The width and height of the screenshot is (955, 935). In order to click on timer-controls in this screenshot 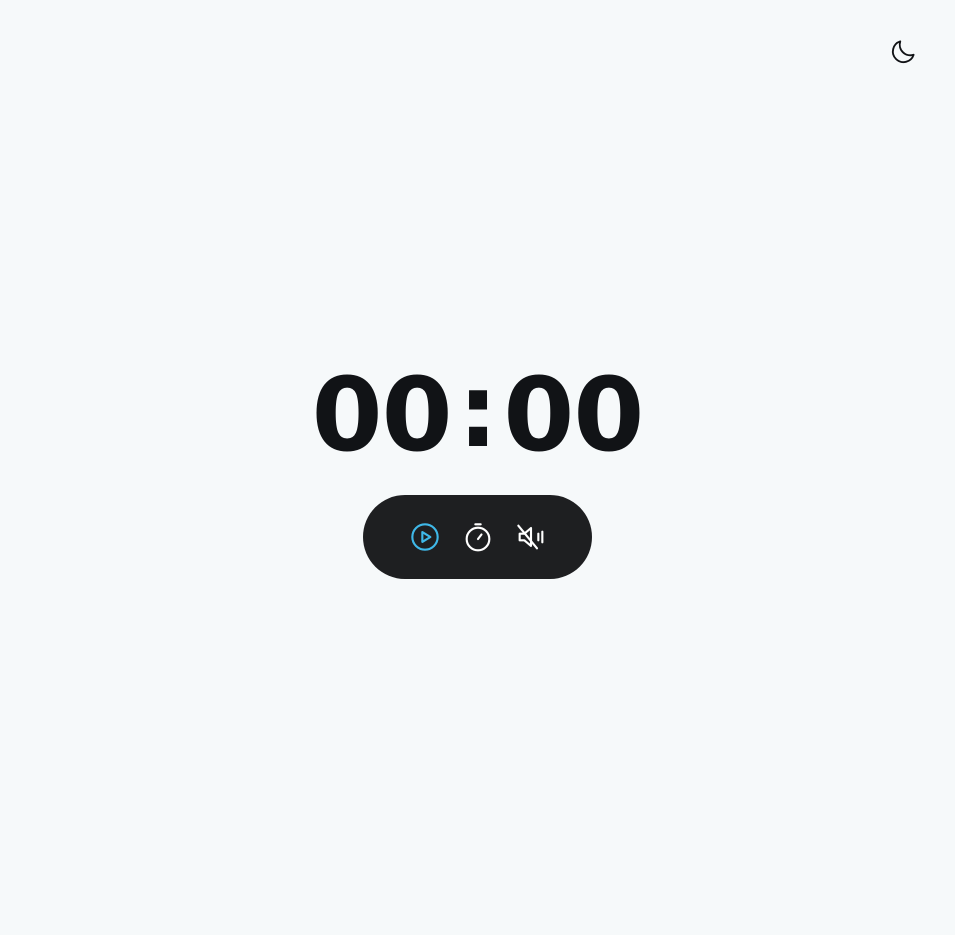, I will do `click(477, 537)`.